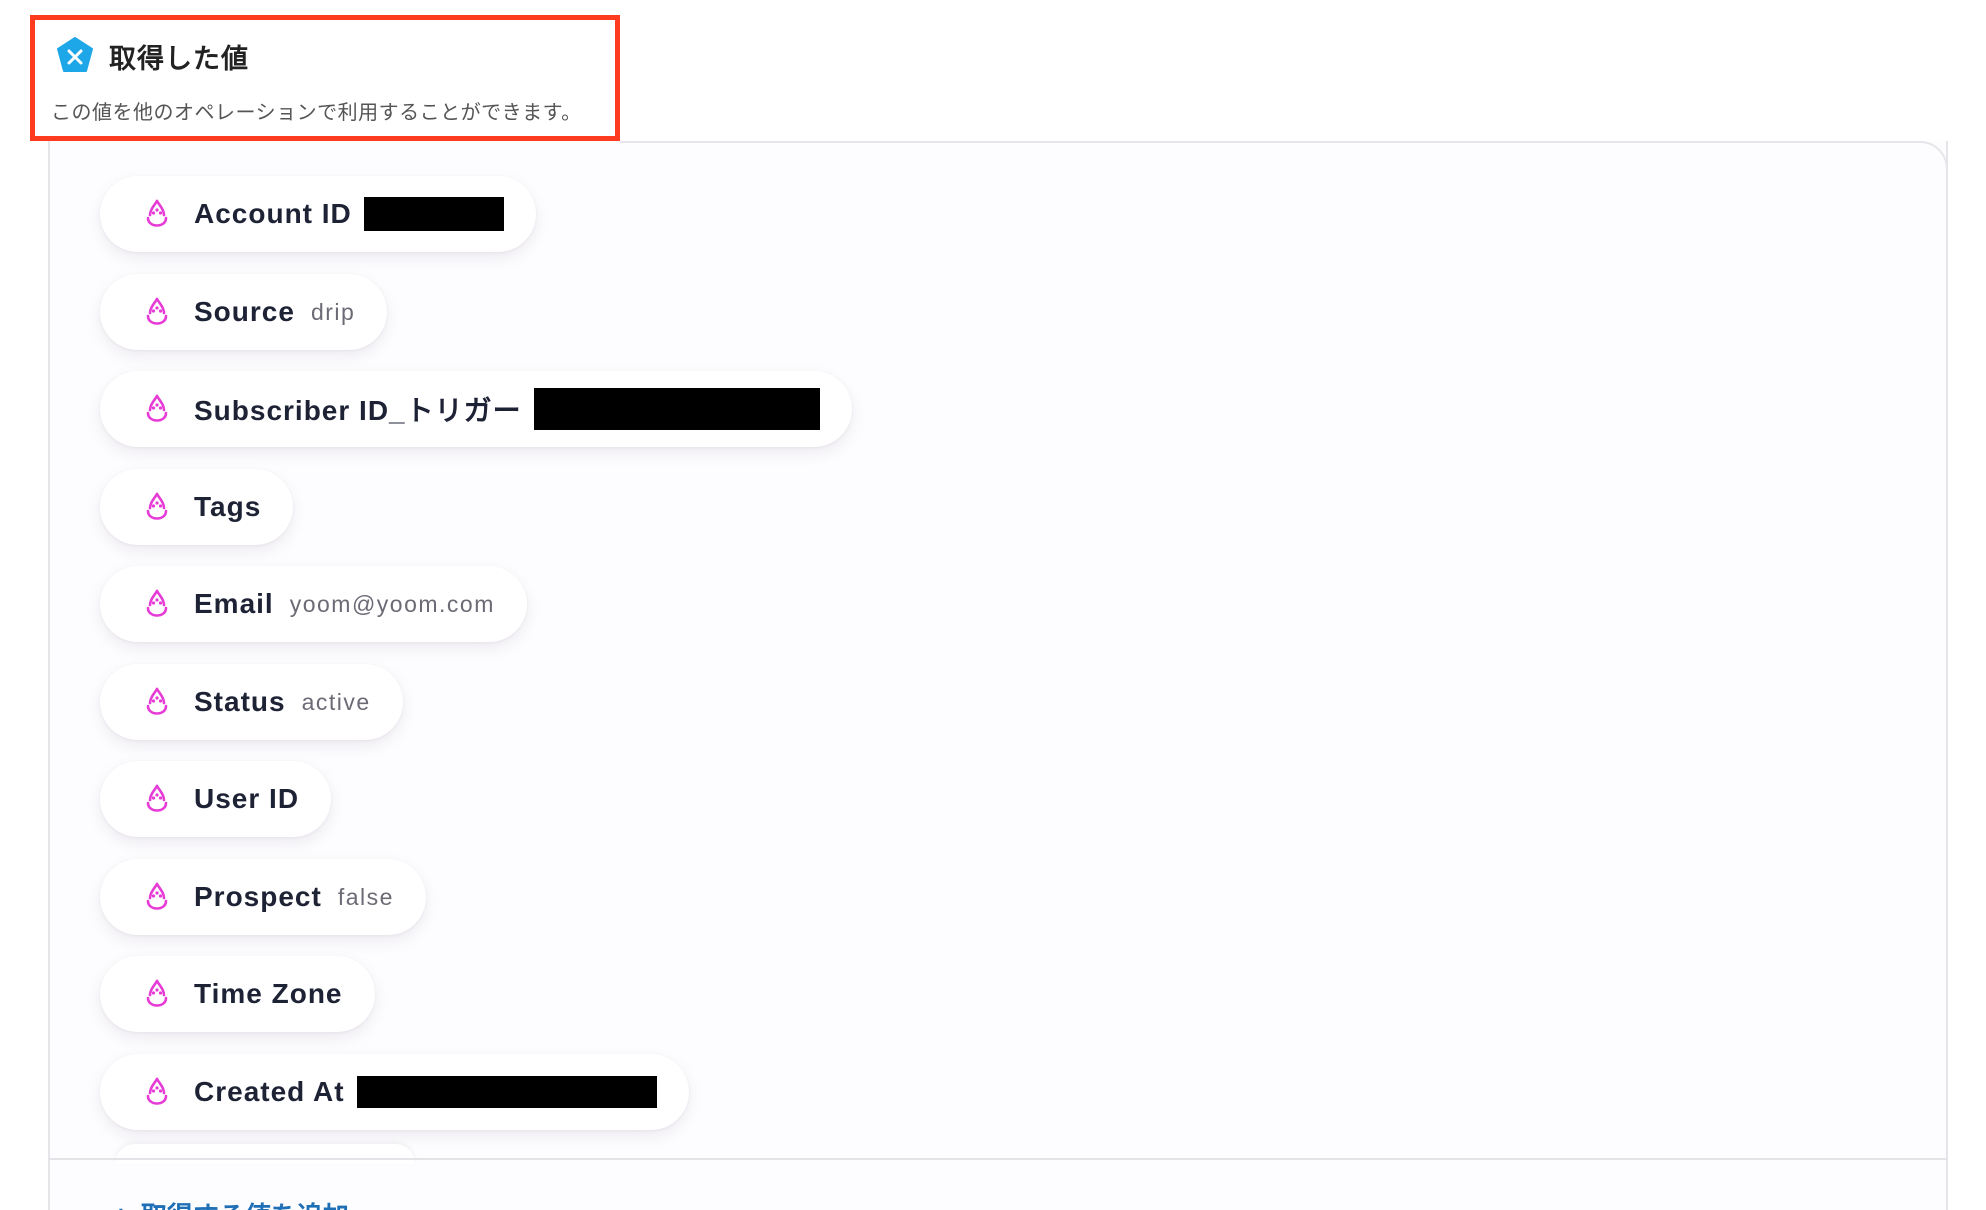 The image size is (1986, 1210). I want to click on list-item: Account ID, so click(318, 214).